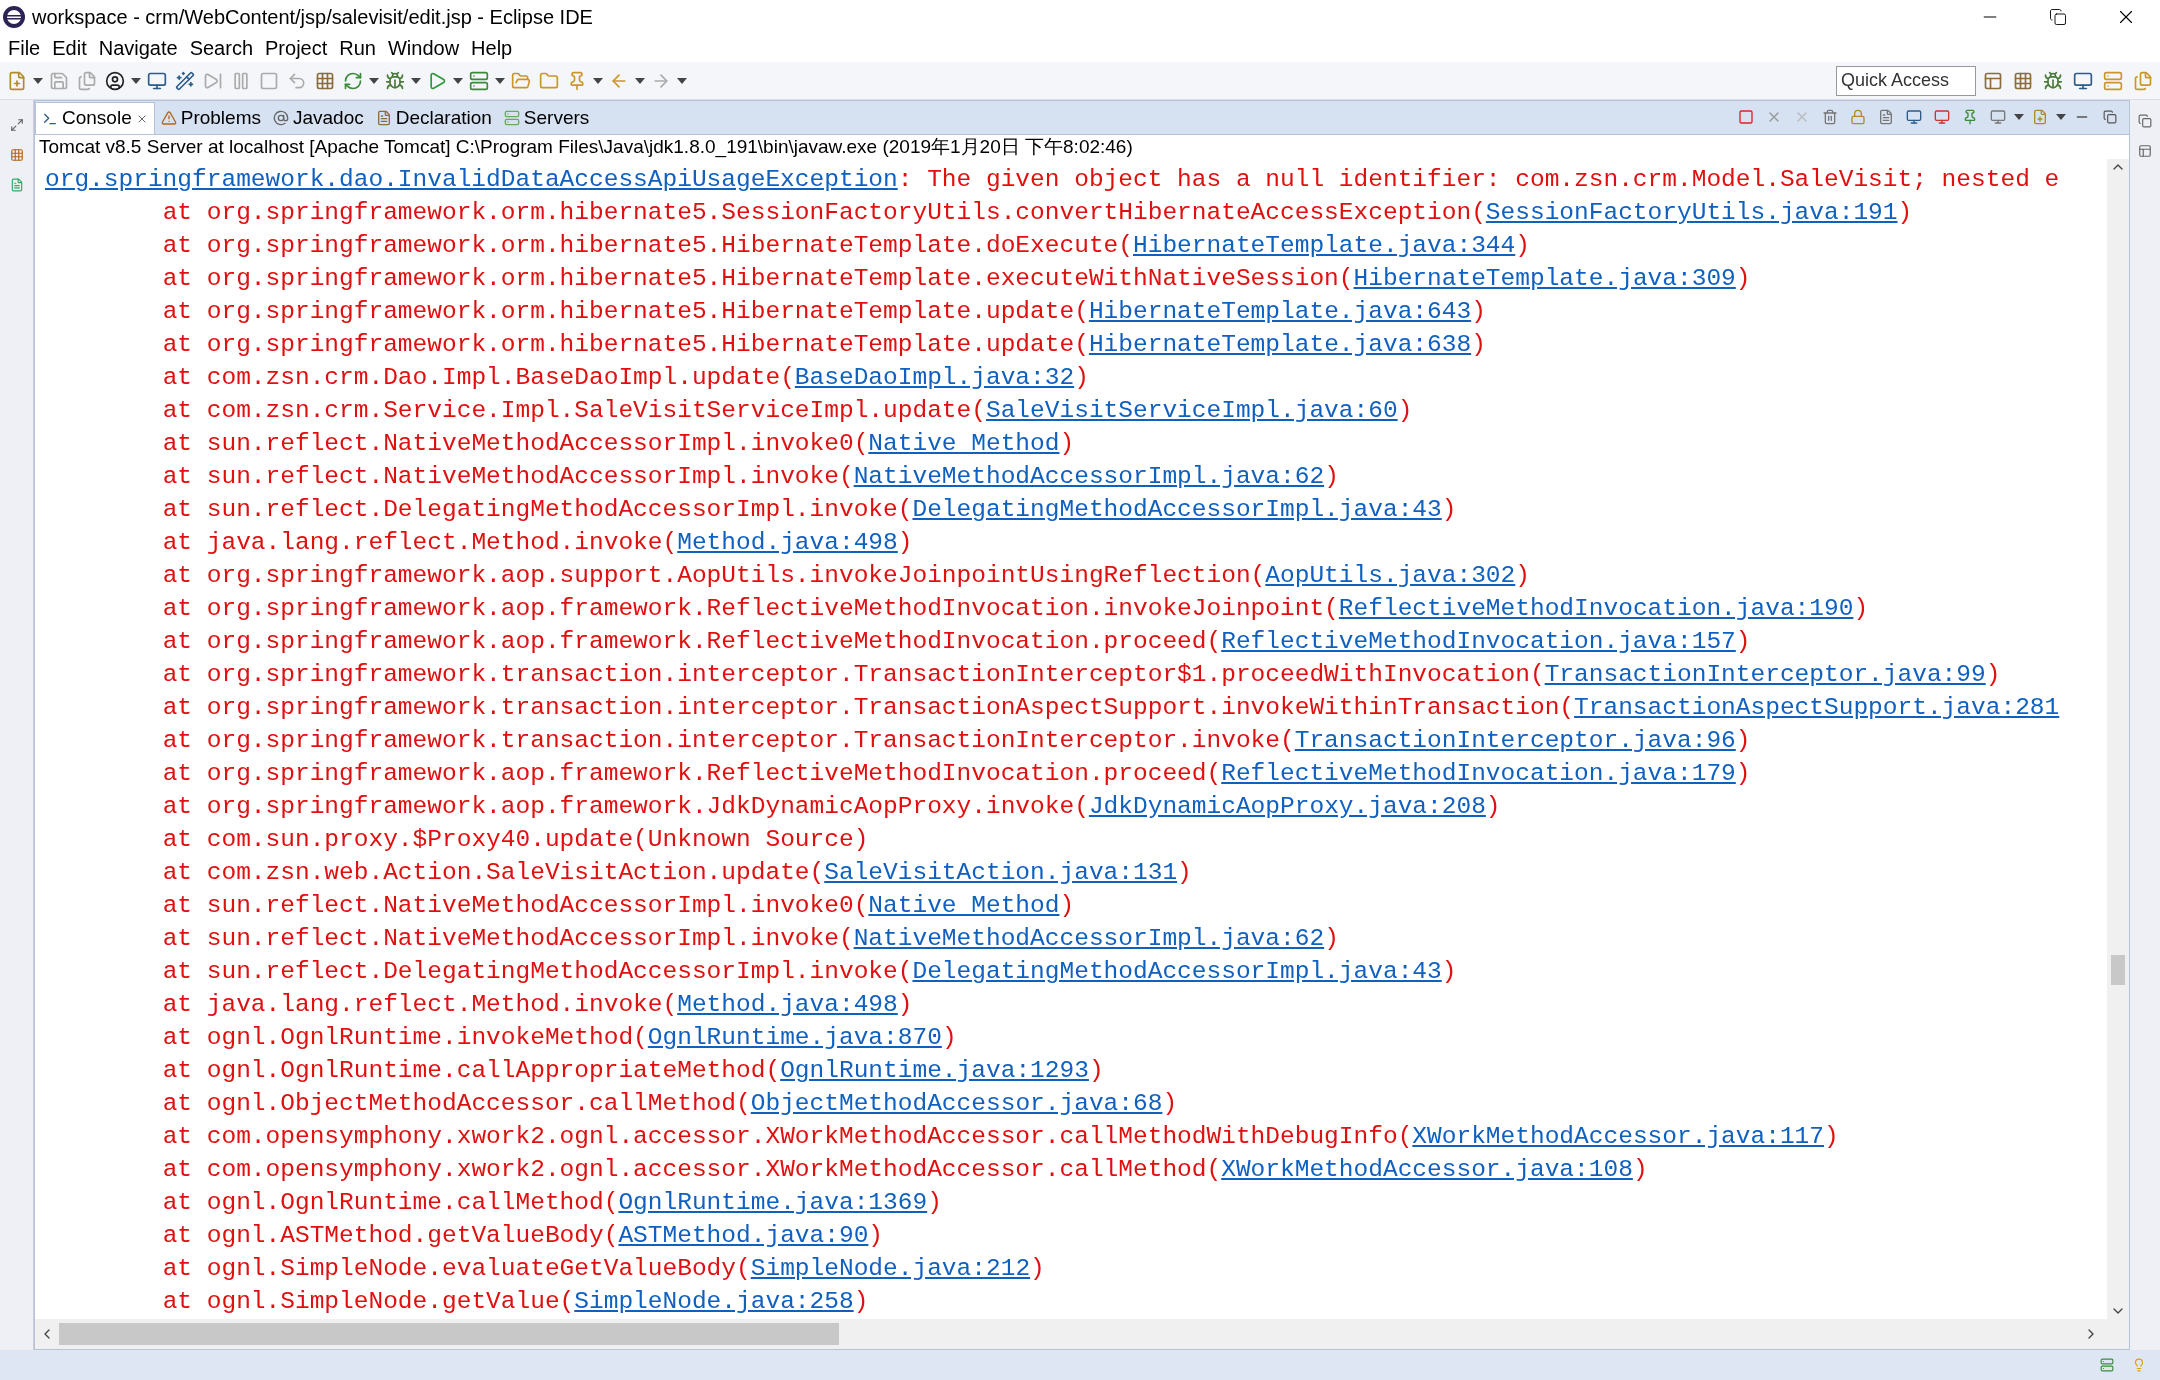  Describe the element at coordinates (515, 840) in the screenshot. I see `stack-trace-line: at com.sun.proxy.$Proxy40.update(Unknown Source)` at that location.